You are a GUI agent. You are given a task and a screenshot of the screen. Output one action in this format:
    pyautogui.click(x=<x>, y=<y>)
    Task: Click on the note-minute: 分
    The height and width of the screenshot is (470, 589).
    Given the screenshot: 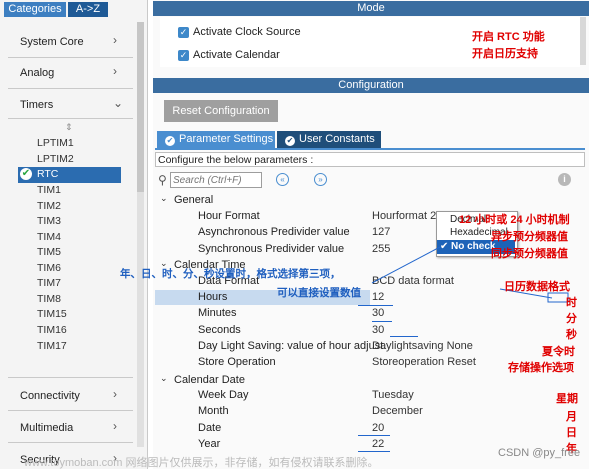 What is the action you would take?
    pyautogui.click(x=571, y=319)
    